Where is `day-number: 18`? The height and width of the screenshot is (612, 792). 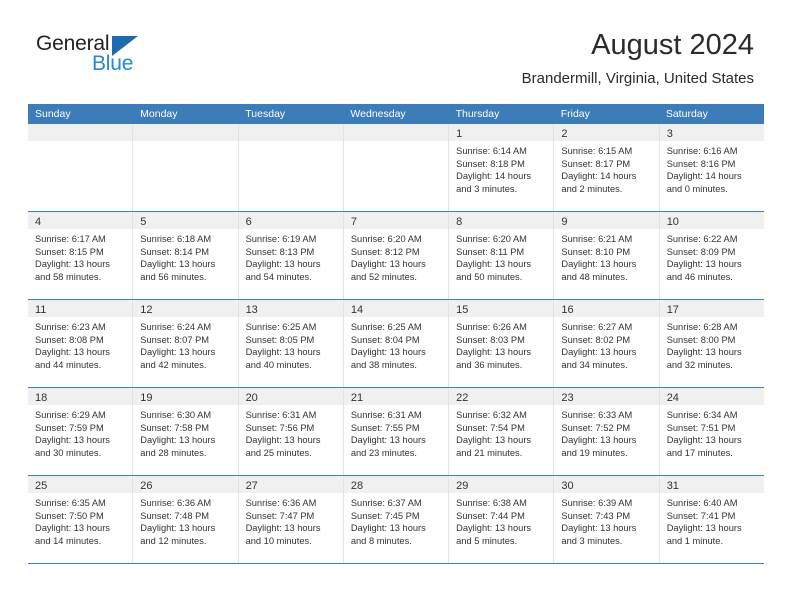 day-number: 18 is located at coordinates (41, 398).